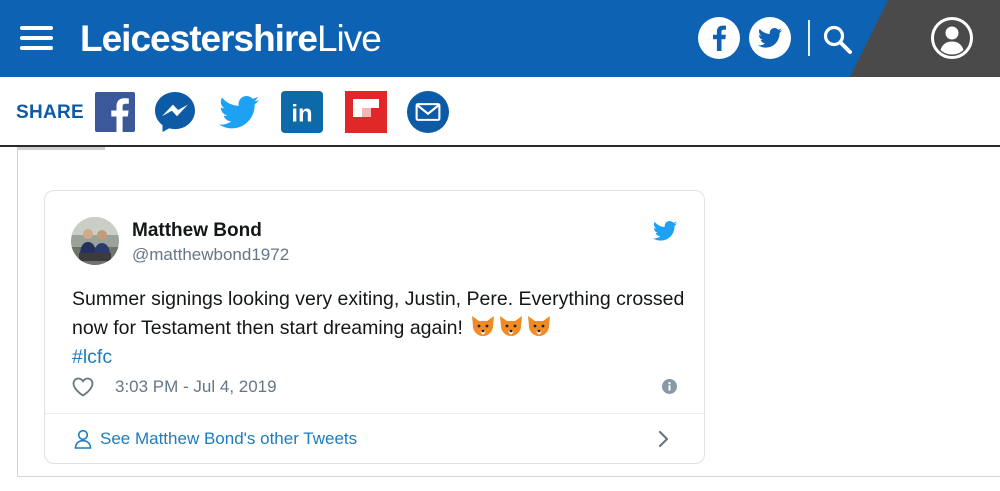 The height and width of the screenshot is (491, 1000). I want to click on like-heart-icon, so click(83, 387).